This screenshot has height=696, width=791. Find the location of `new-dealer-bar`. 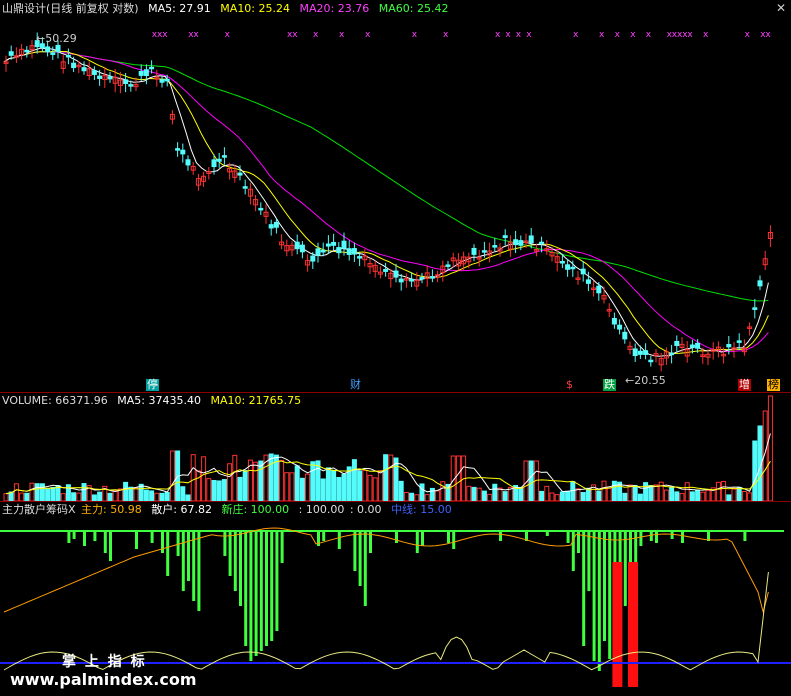

new-dealer-bar is located at coordinates (633, 624).